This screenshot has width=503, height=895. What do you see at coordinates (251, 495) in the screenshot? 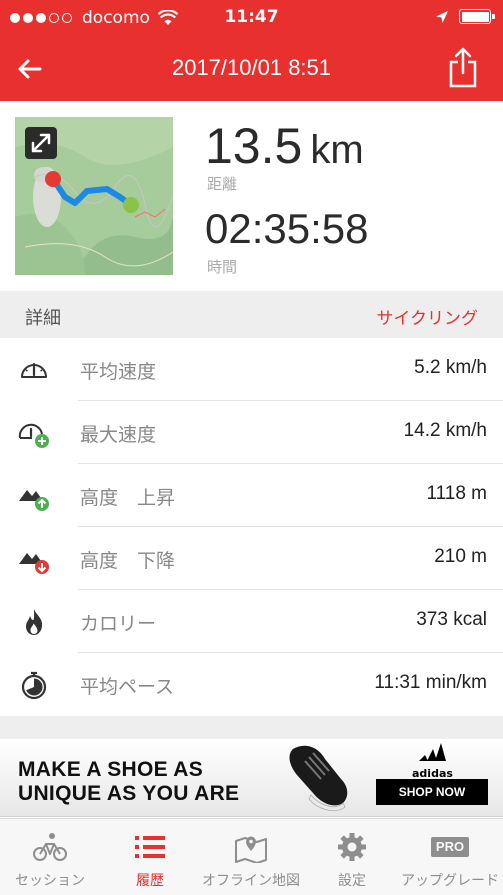
I see `detail-row-elevation-gain: 高度 上昇 1118 m` at bounding box center [251, 495].